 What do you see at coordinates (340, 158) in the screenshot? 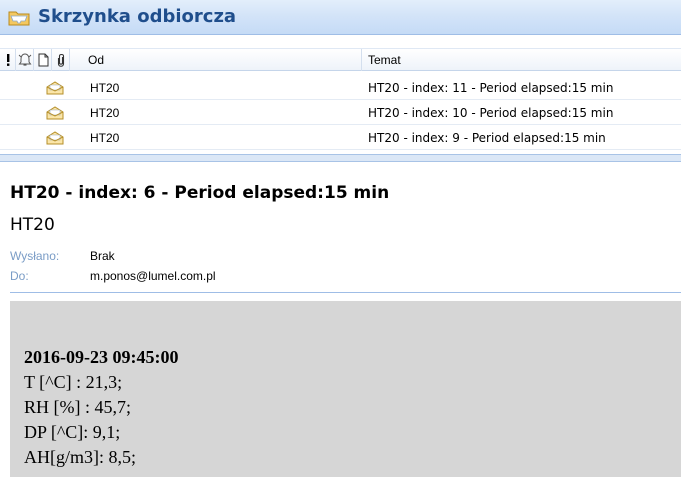
I see `reading-pane-splitter` at bounding box center [340, 158].